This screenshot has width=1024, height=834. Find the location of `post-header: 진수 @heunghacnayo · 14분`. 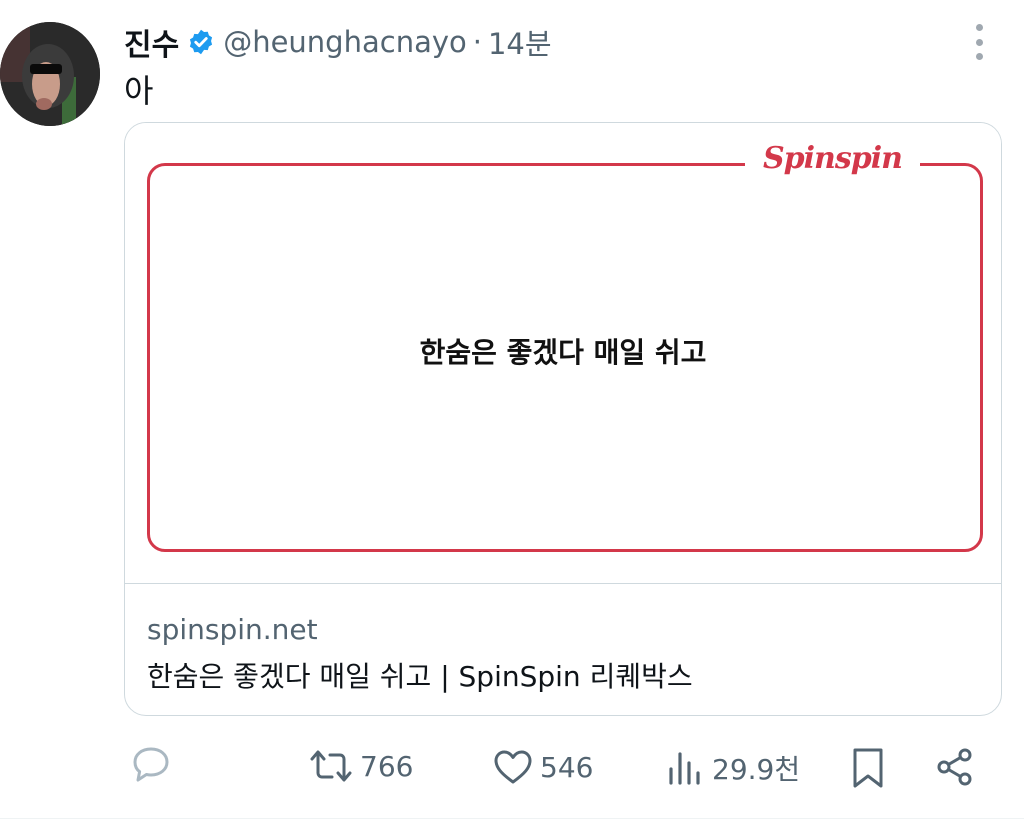

post-header: 진수 @heunghacnayo · 14분 is located at coordinates (338, 42).